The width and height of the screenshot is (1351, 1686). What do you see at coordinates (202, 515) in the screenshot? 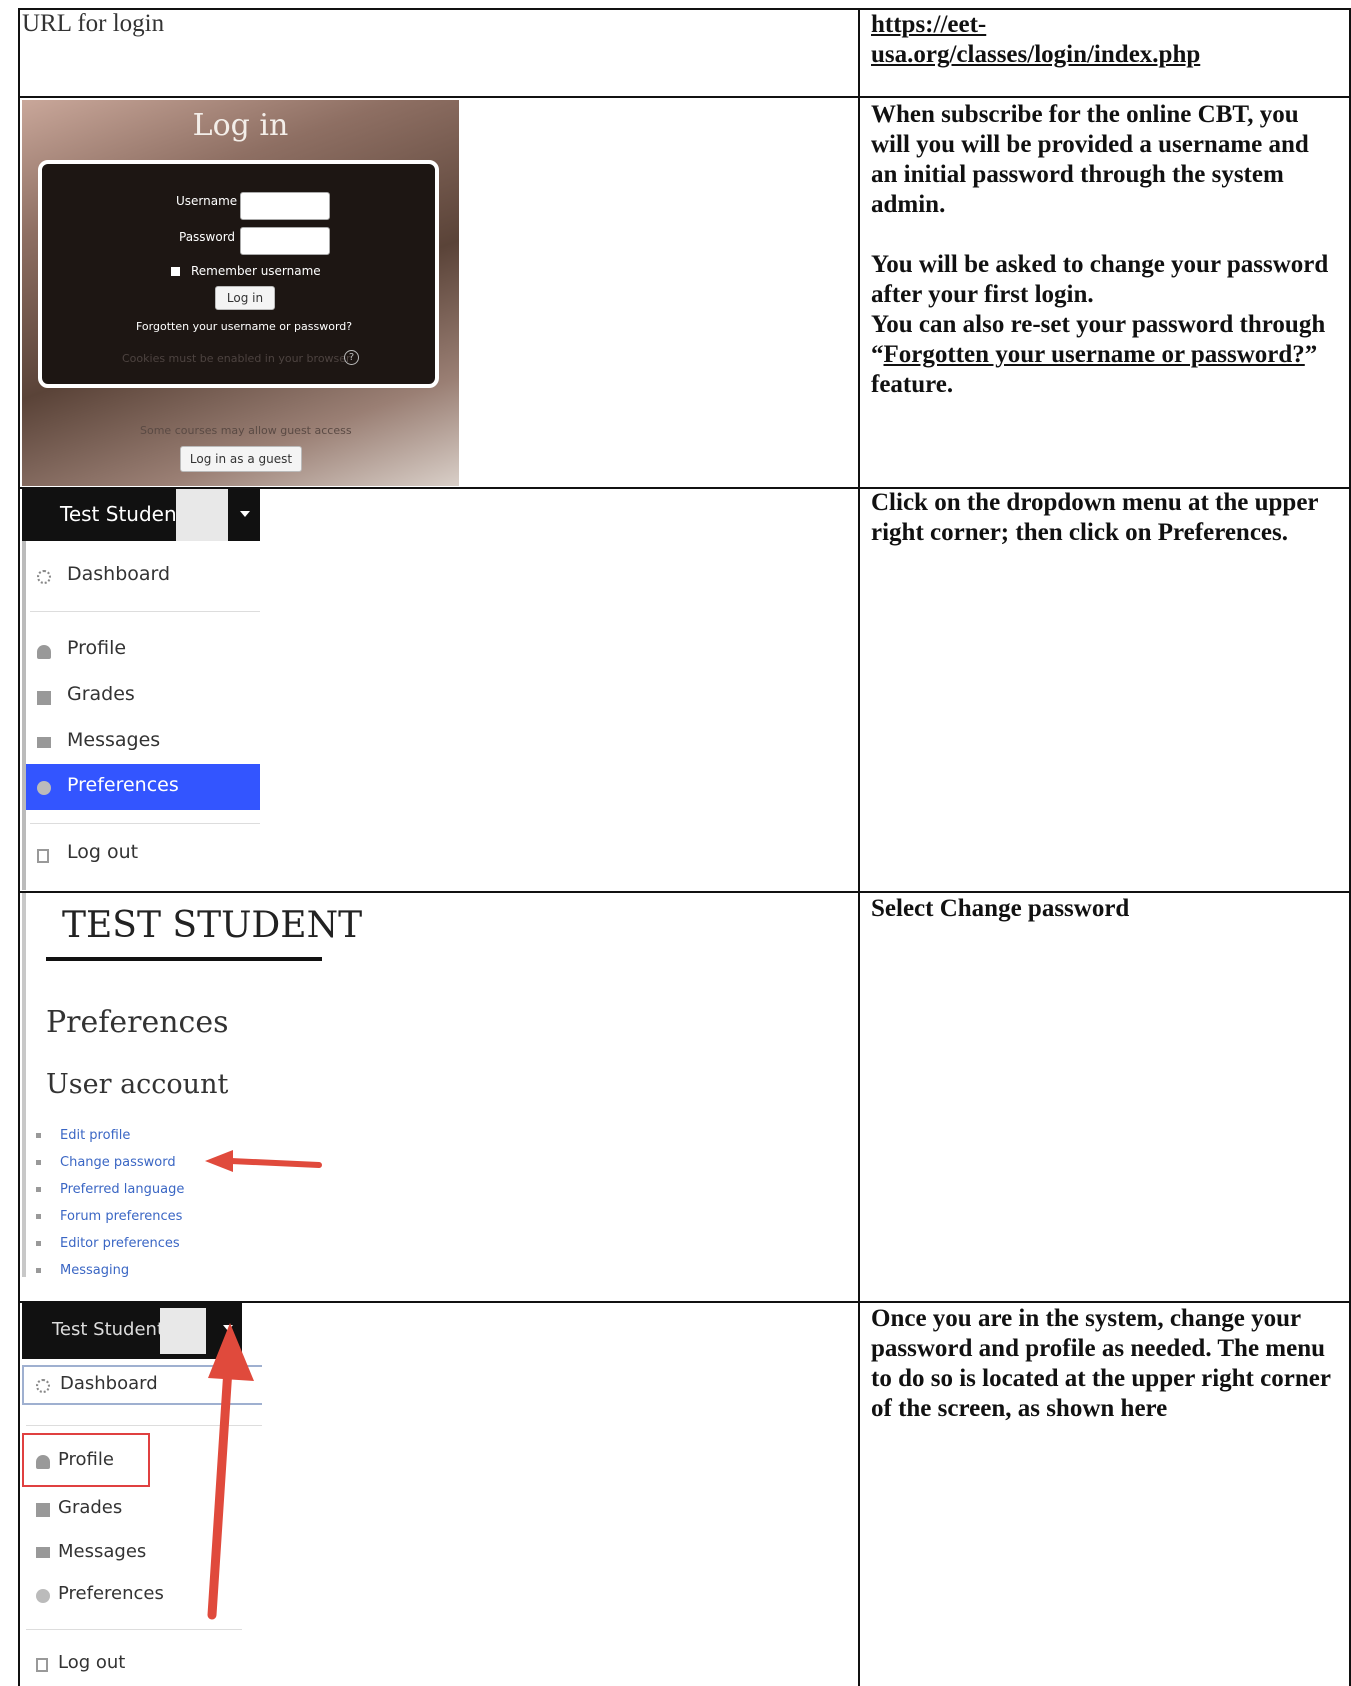
I see `avatar` at bounding box center [202, 515].